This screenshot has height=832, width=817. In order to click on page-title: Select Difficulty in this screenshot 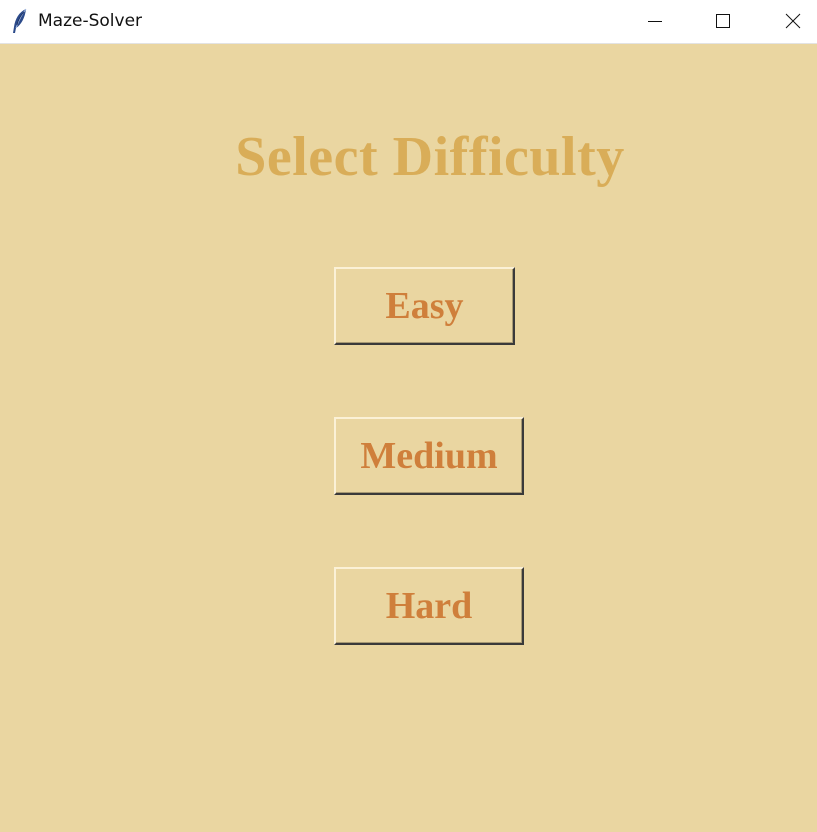, I will do `click(430, 157)`.